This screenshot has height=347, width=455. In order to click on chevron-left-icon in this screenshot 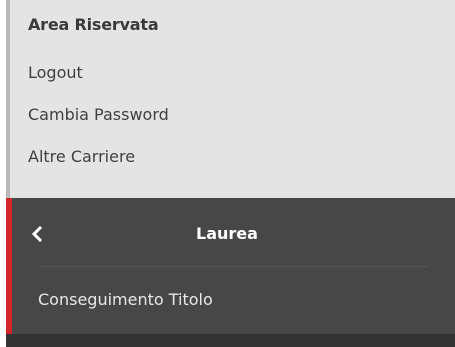, I will do `click(37, 234)`.